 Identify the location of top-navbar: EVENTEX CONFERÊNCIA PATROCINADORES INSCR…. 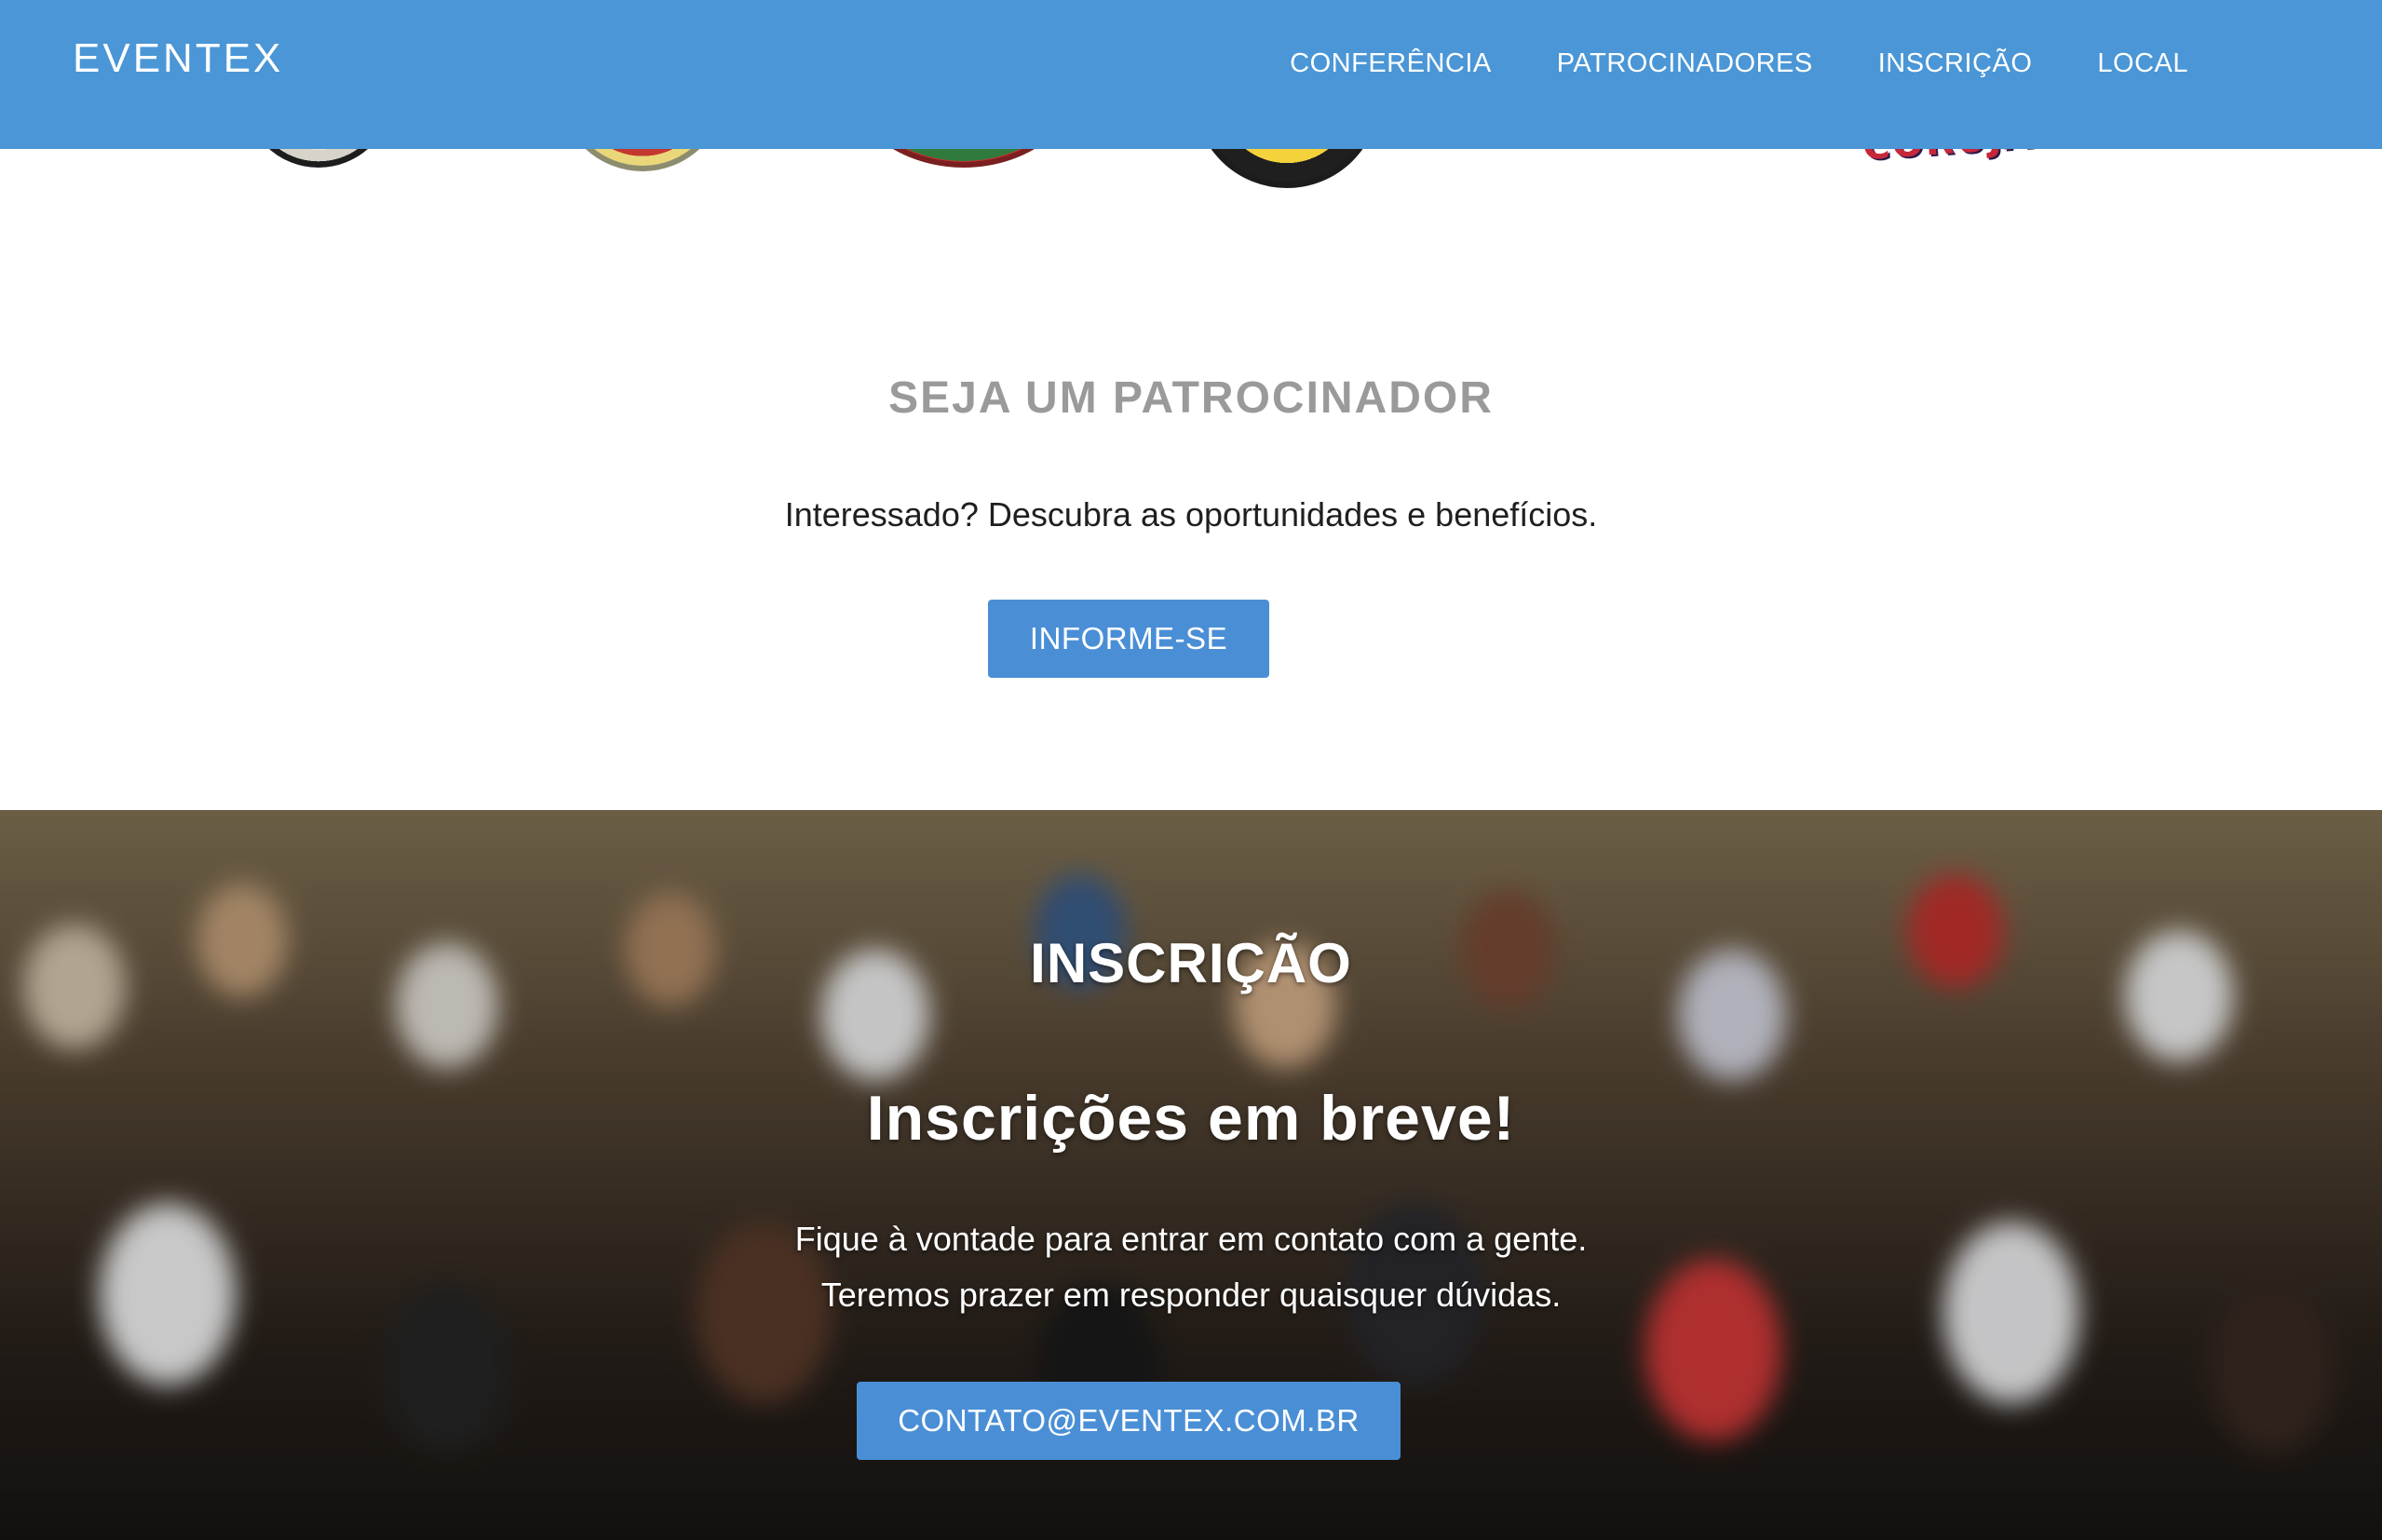
(1191, 75).